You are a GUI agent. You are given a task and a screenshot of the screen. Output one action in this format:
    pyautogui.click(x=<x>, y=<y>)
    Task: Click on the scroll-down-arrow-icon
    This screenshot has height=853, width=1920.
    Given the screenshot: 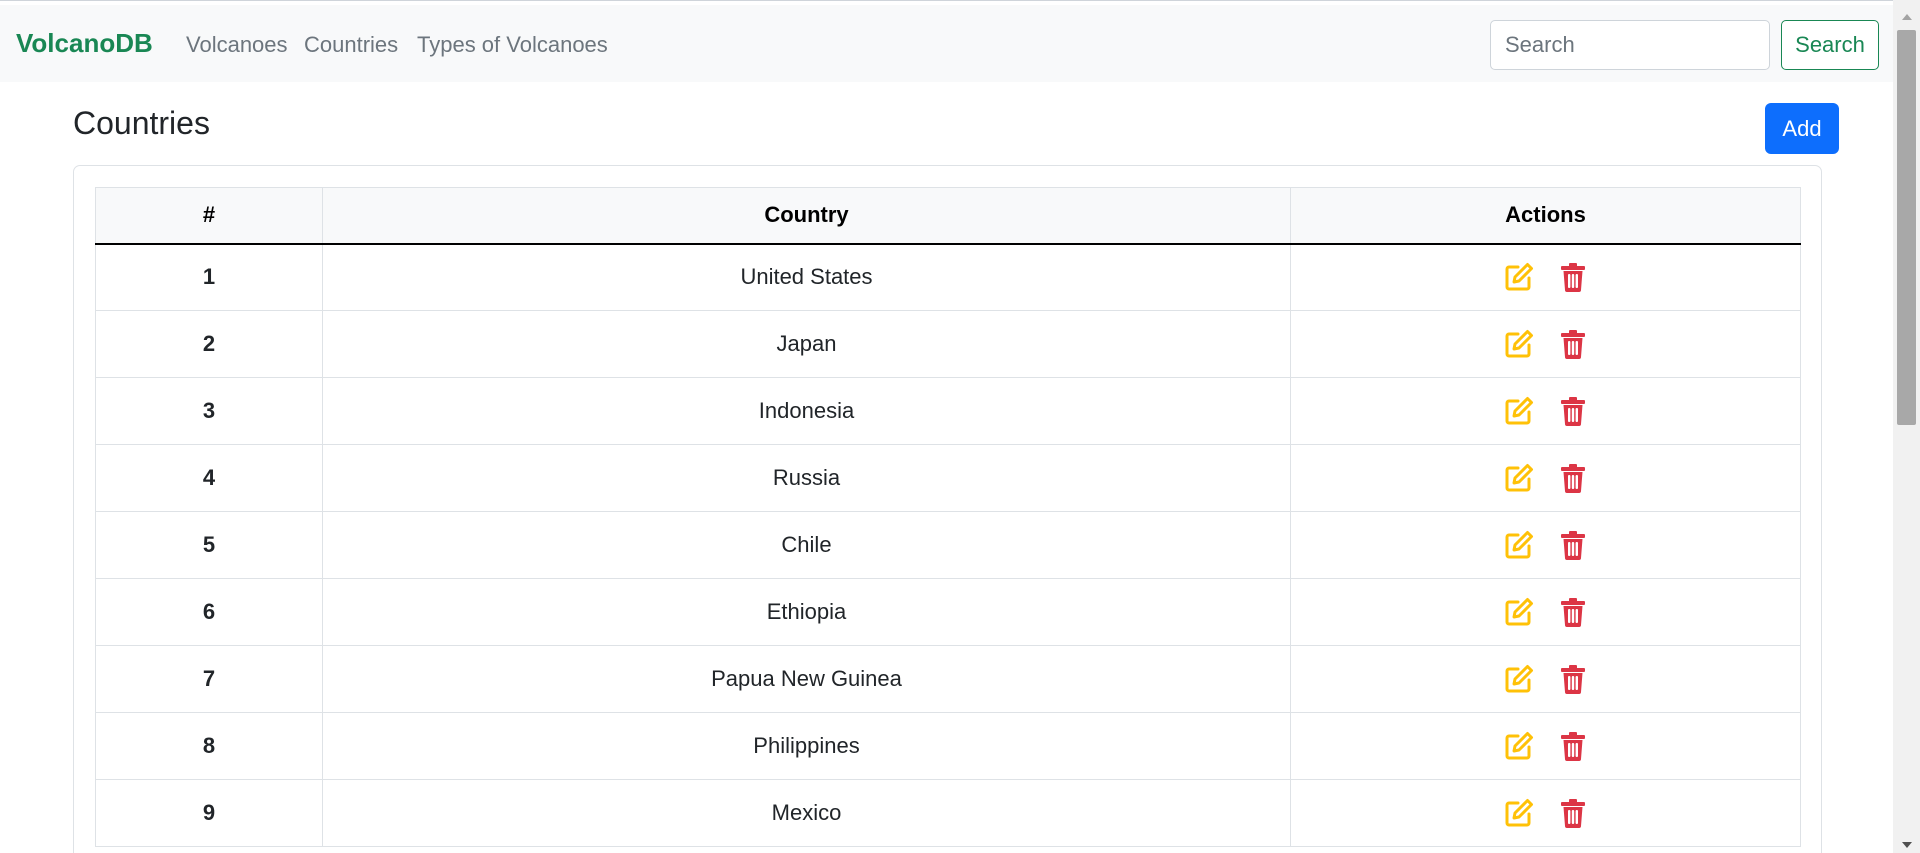 What is the action you would take?
    pyautogui.click(x=1907, y=845)
    